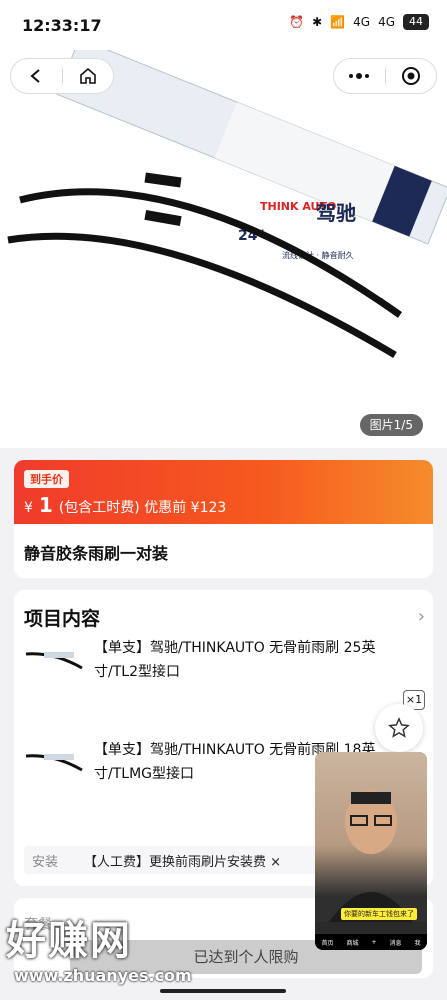 This screenshot has height=1000, width=447. I want to click on promo-tag: 到手价, so click(46, 479).